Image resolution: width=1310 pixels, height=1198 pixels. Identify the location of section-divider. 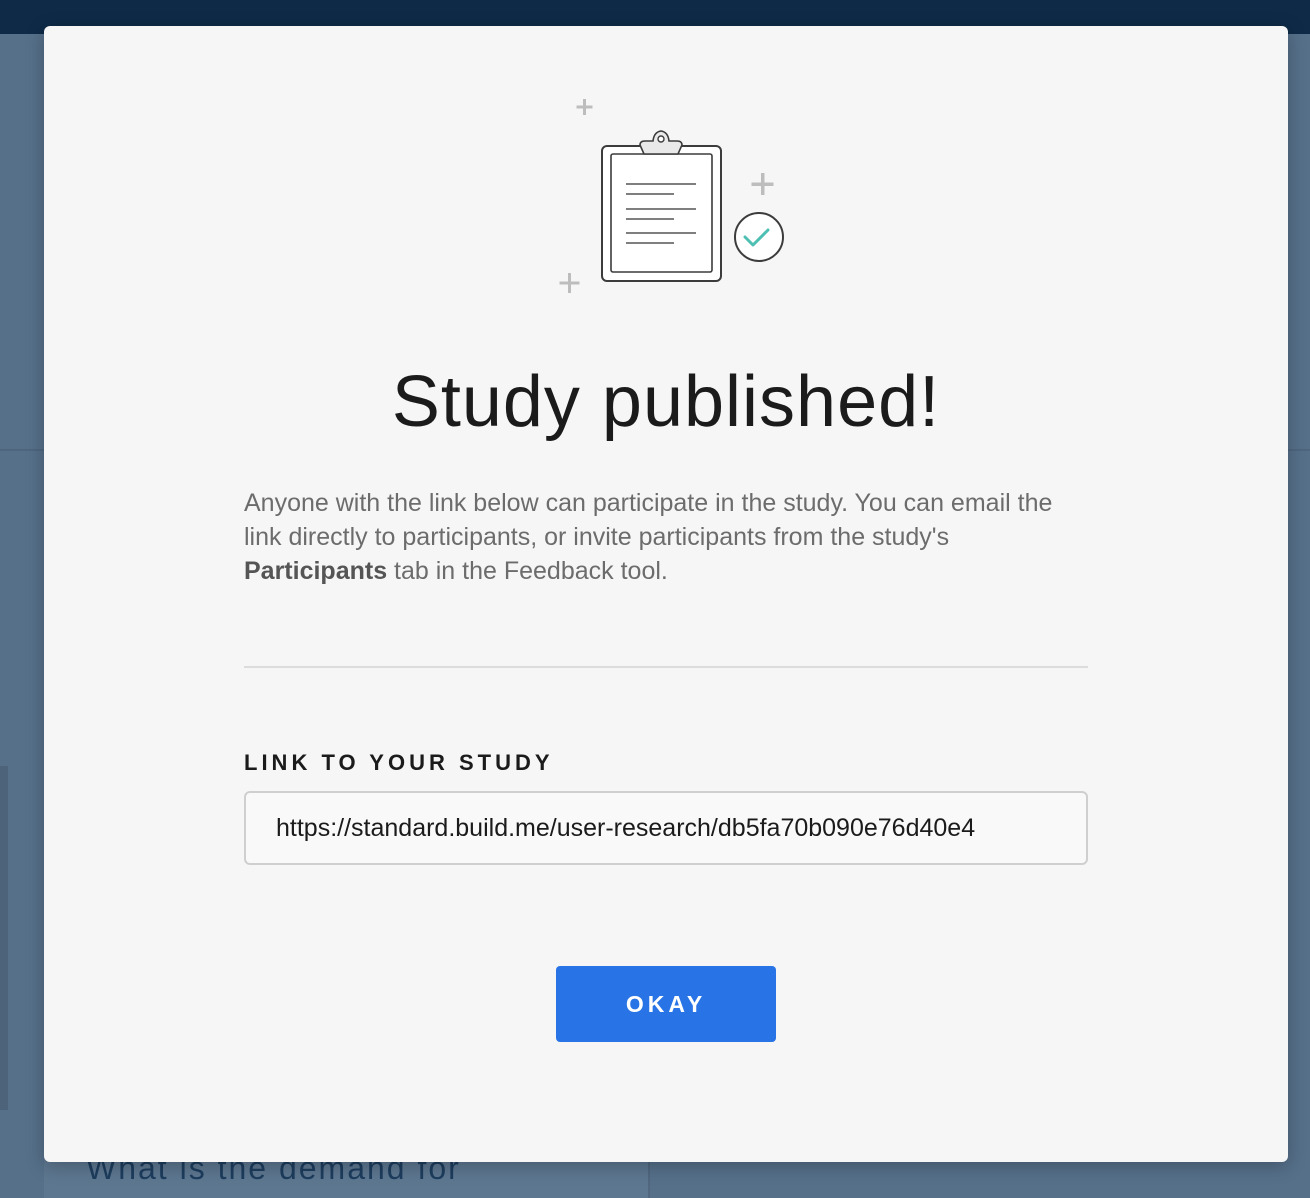
(666, 667).